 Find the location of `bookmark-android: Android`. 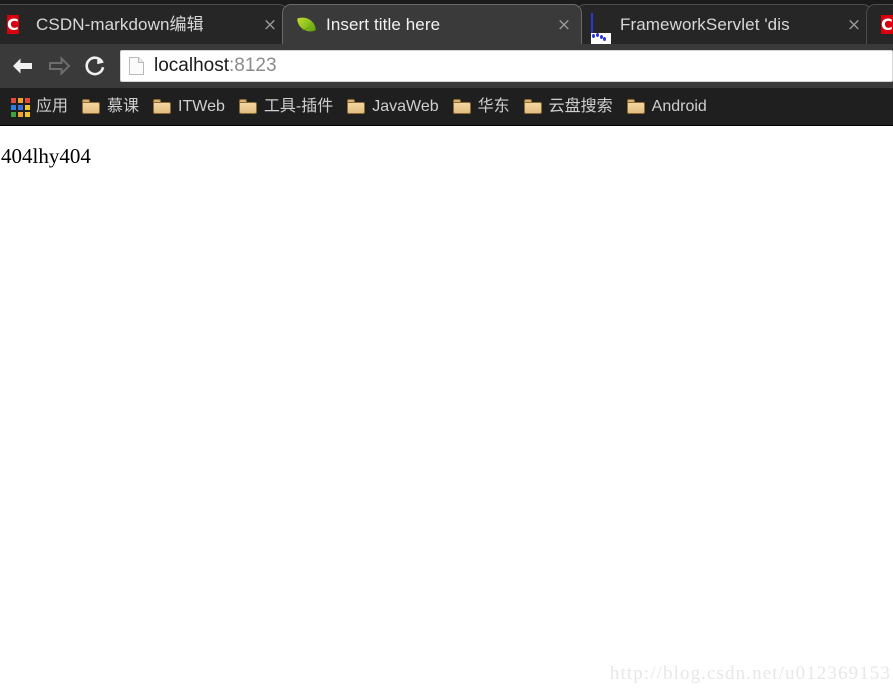

bookmark-android: Android is located at coordinates (667, 107).